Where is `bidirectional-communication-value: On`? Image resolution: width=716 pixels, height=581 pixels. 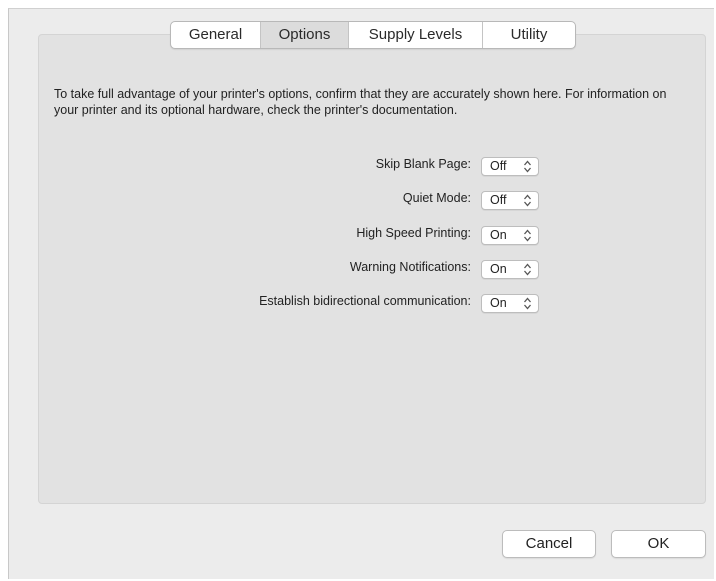 bidirectional-communication-value: On is located at coordinates (498, 303).